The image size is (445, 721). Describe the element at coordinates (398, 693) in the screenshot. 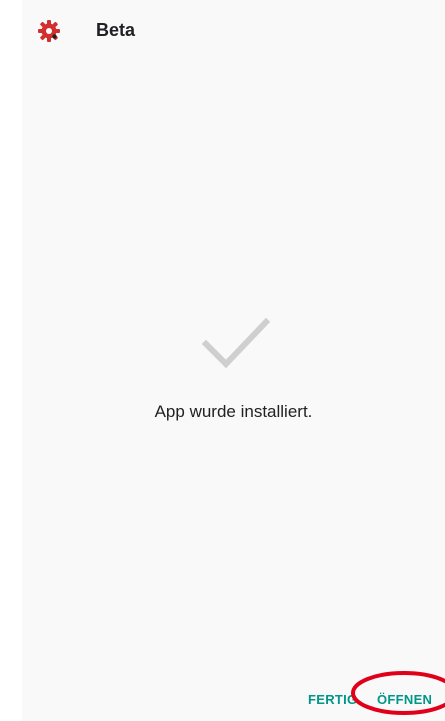

I see `highlight-circle-annotation` at that location.